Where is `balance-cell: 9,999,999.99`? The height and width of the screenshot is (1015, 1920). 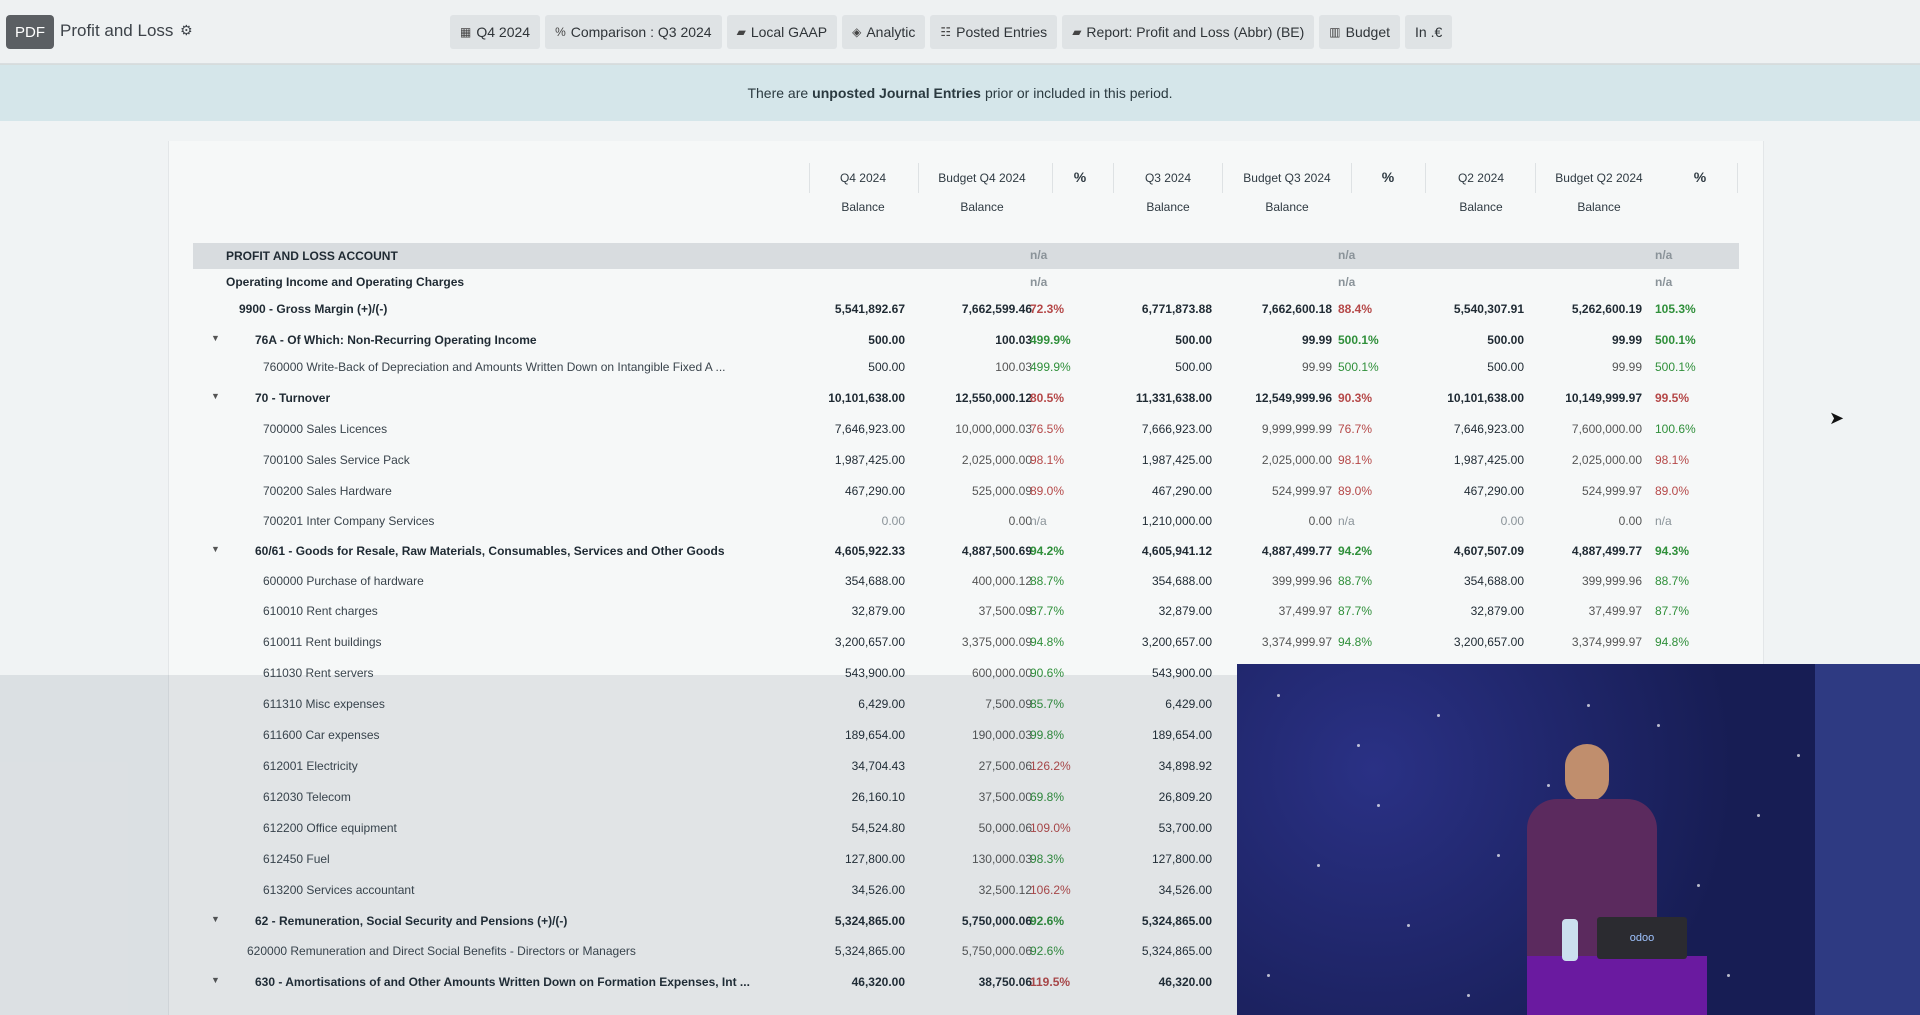
balance-cell: 9,999,999.99 is located at coordinates (1272, 429).